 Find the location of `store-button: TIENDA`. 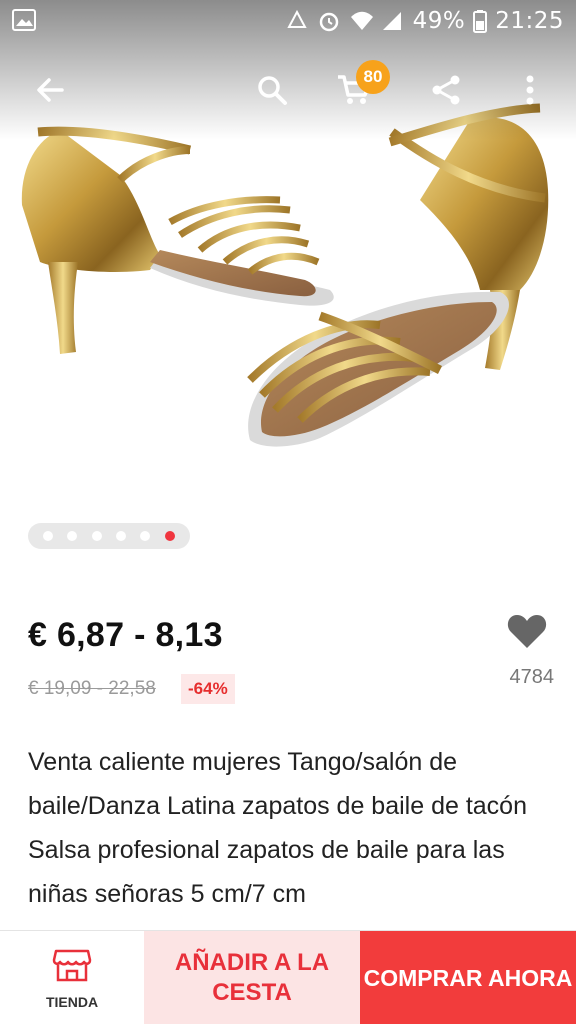

store-button: TIENDA is located at coordinates (72, 977).